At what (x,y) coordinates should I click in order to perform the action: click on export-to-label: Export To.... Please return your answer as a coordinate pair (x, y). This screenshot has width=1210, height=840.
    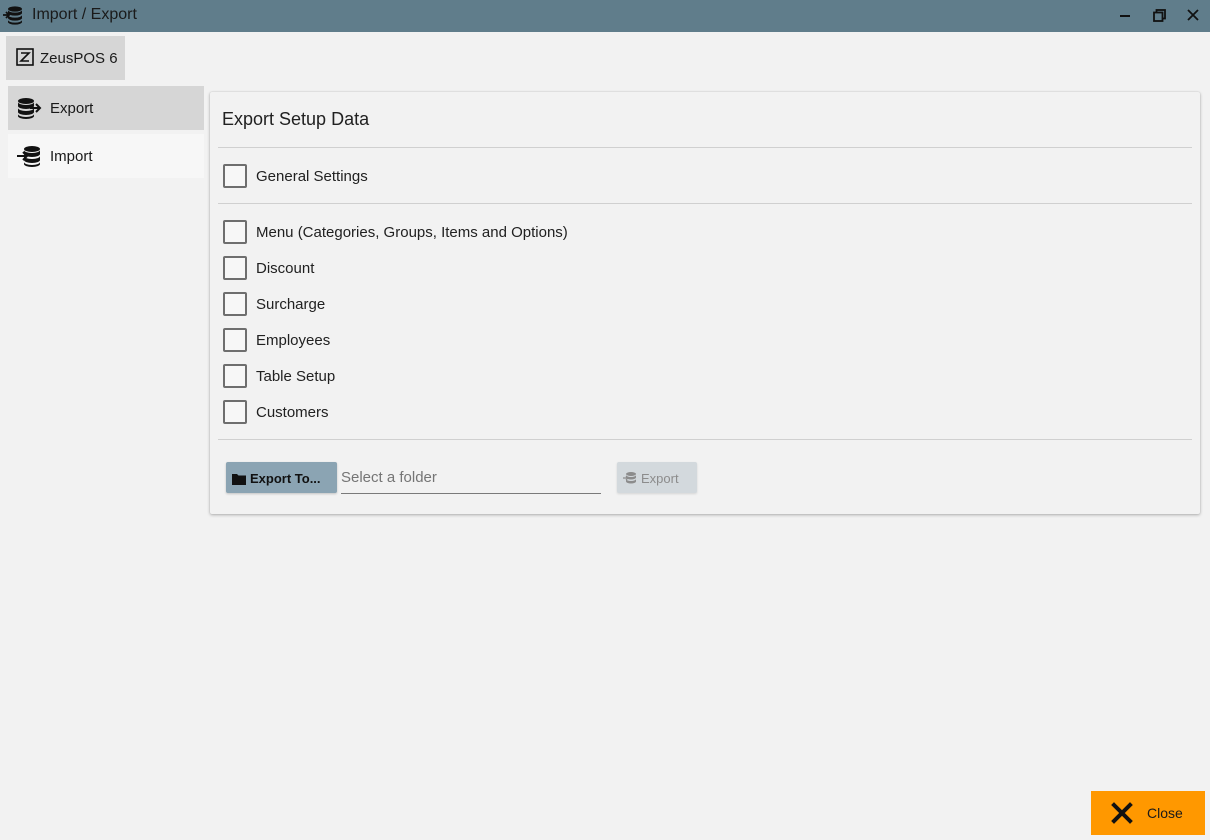
    Looking at the image, I should click on (285, 478).